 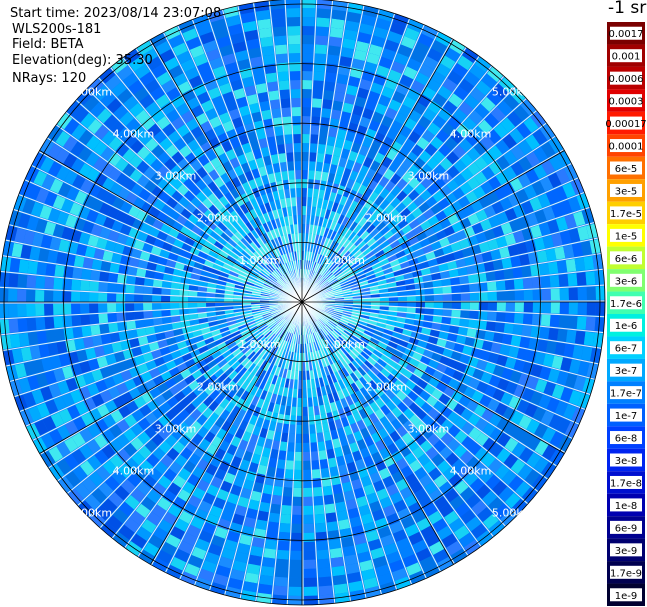 I want to click on colorbar-tick-label: 6e-6, so click(x=626, y=259).